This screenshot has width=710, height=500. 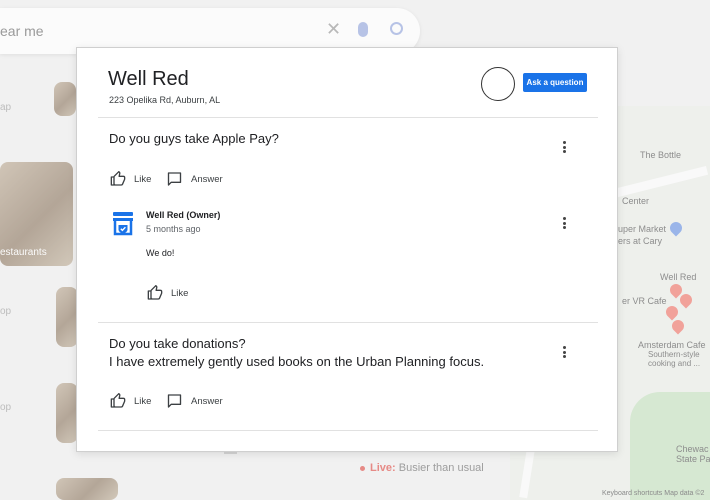 What do you see at coordinates (674, 354) in the screenshot?
I see `map-label: Southern-style` at bounding box center [674, 354].